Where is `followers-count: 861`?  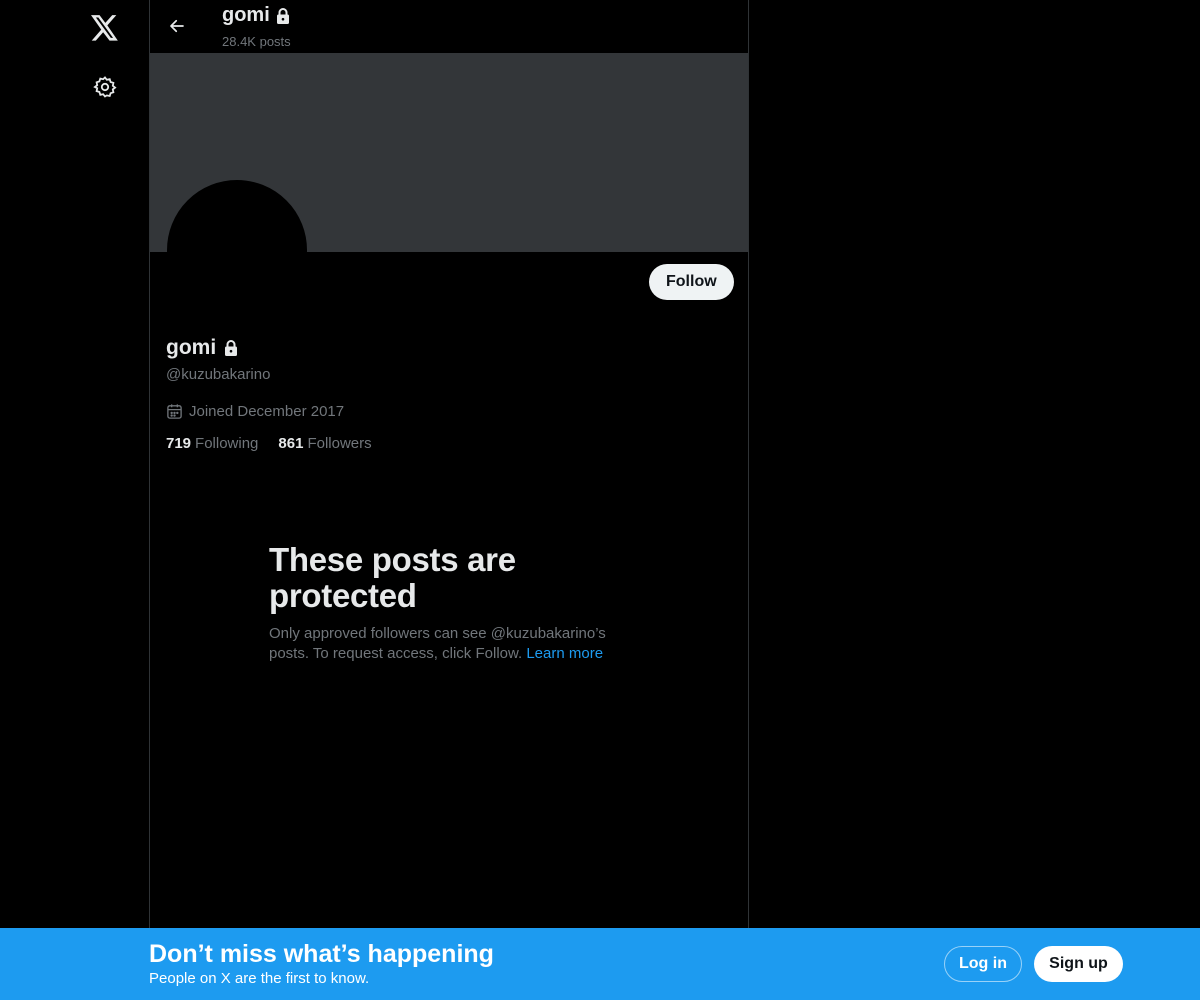
followers-count: 861 is located at coordinates (291, 443).